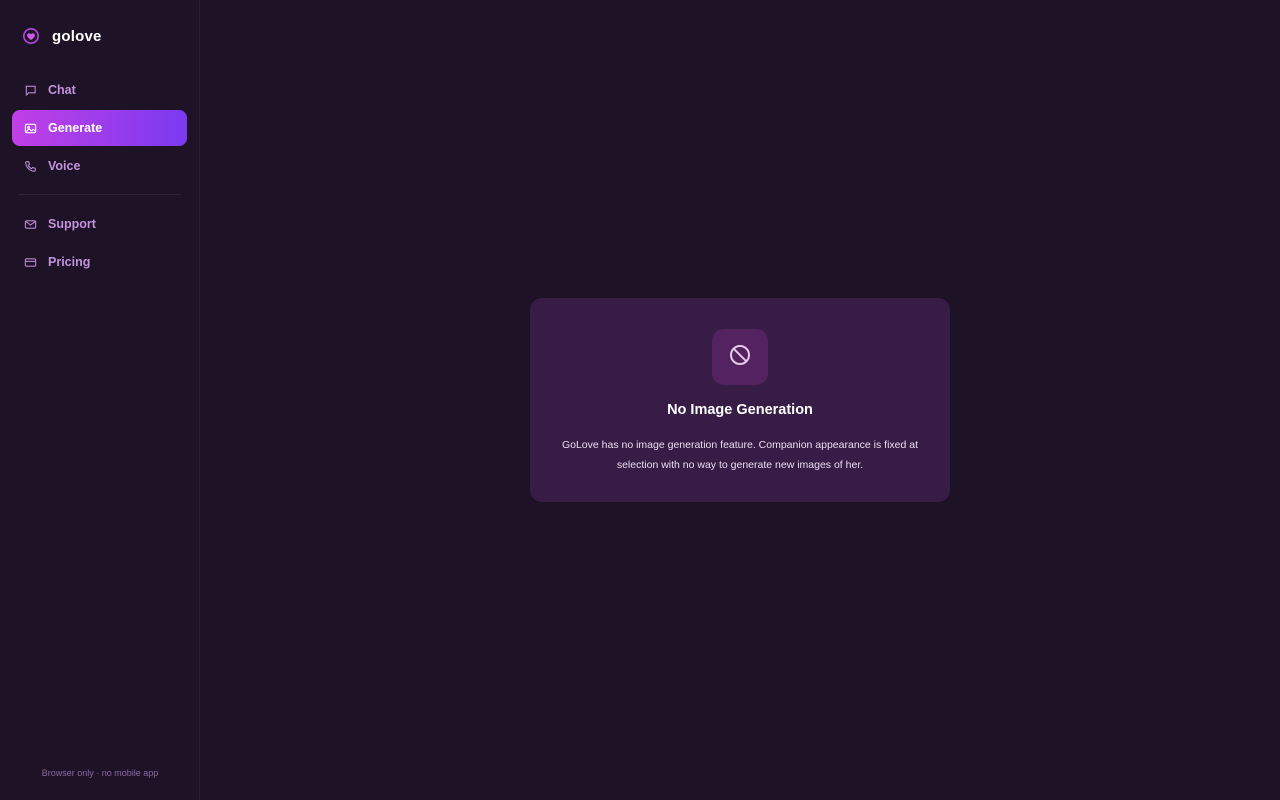 This screenshot has width=1280, height=800. I want to click on no-entry-icon, so click(740, 357).